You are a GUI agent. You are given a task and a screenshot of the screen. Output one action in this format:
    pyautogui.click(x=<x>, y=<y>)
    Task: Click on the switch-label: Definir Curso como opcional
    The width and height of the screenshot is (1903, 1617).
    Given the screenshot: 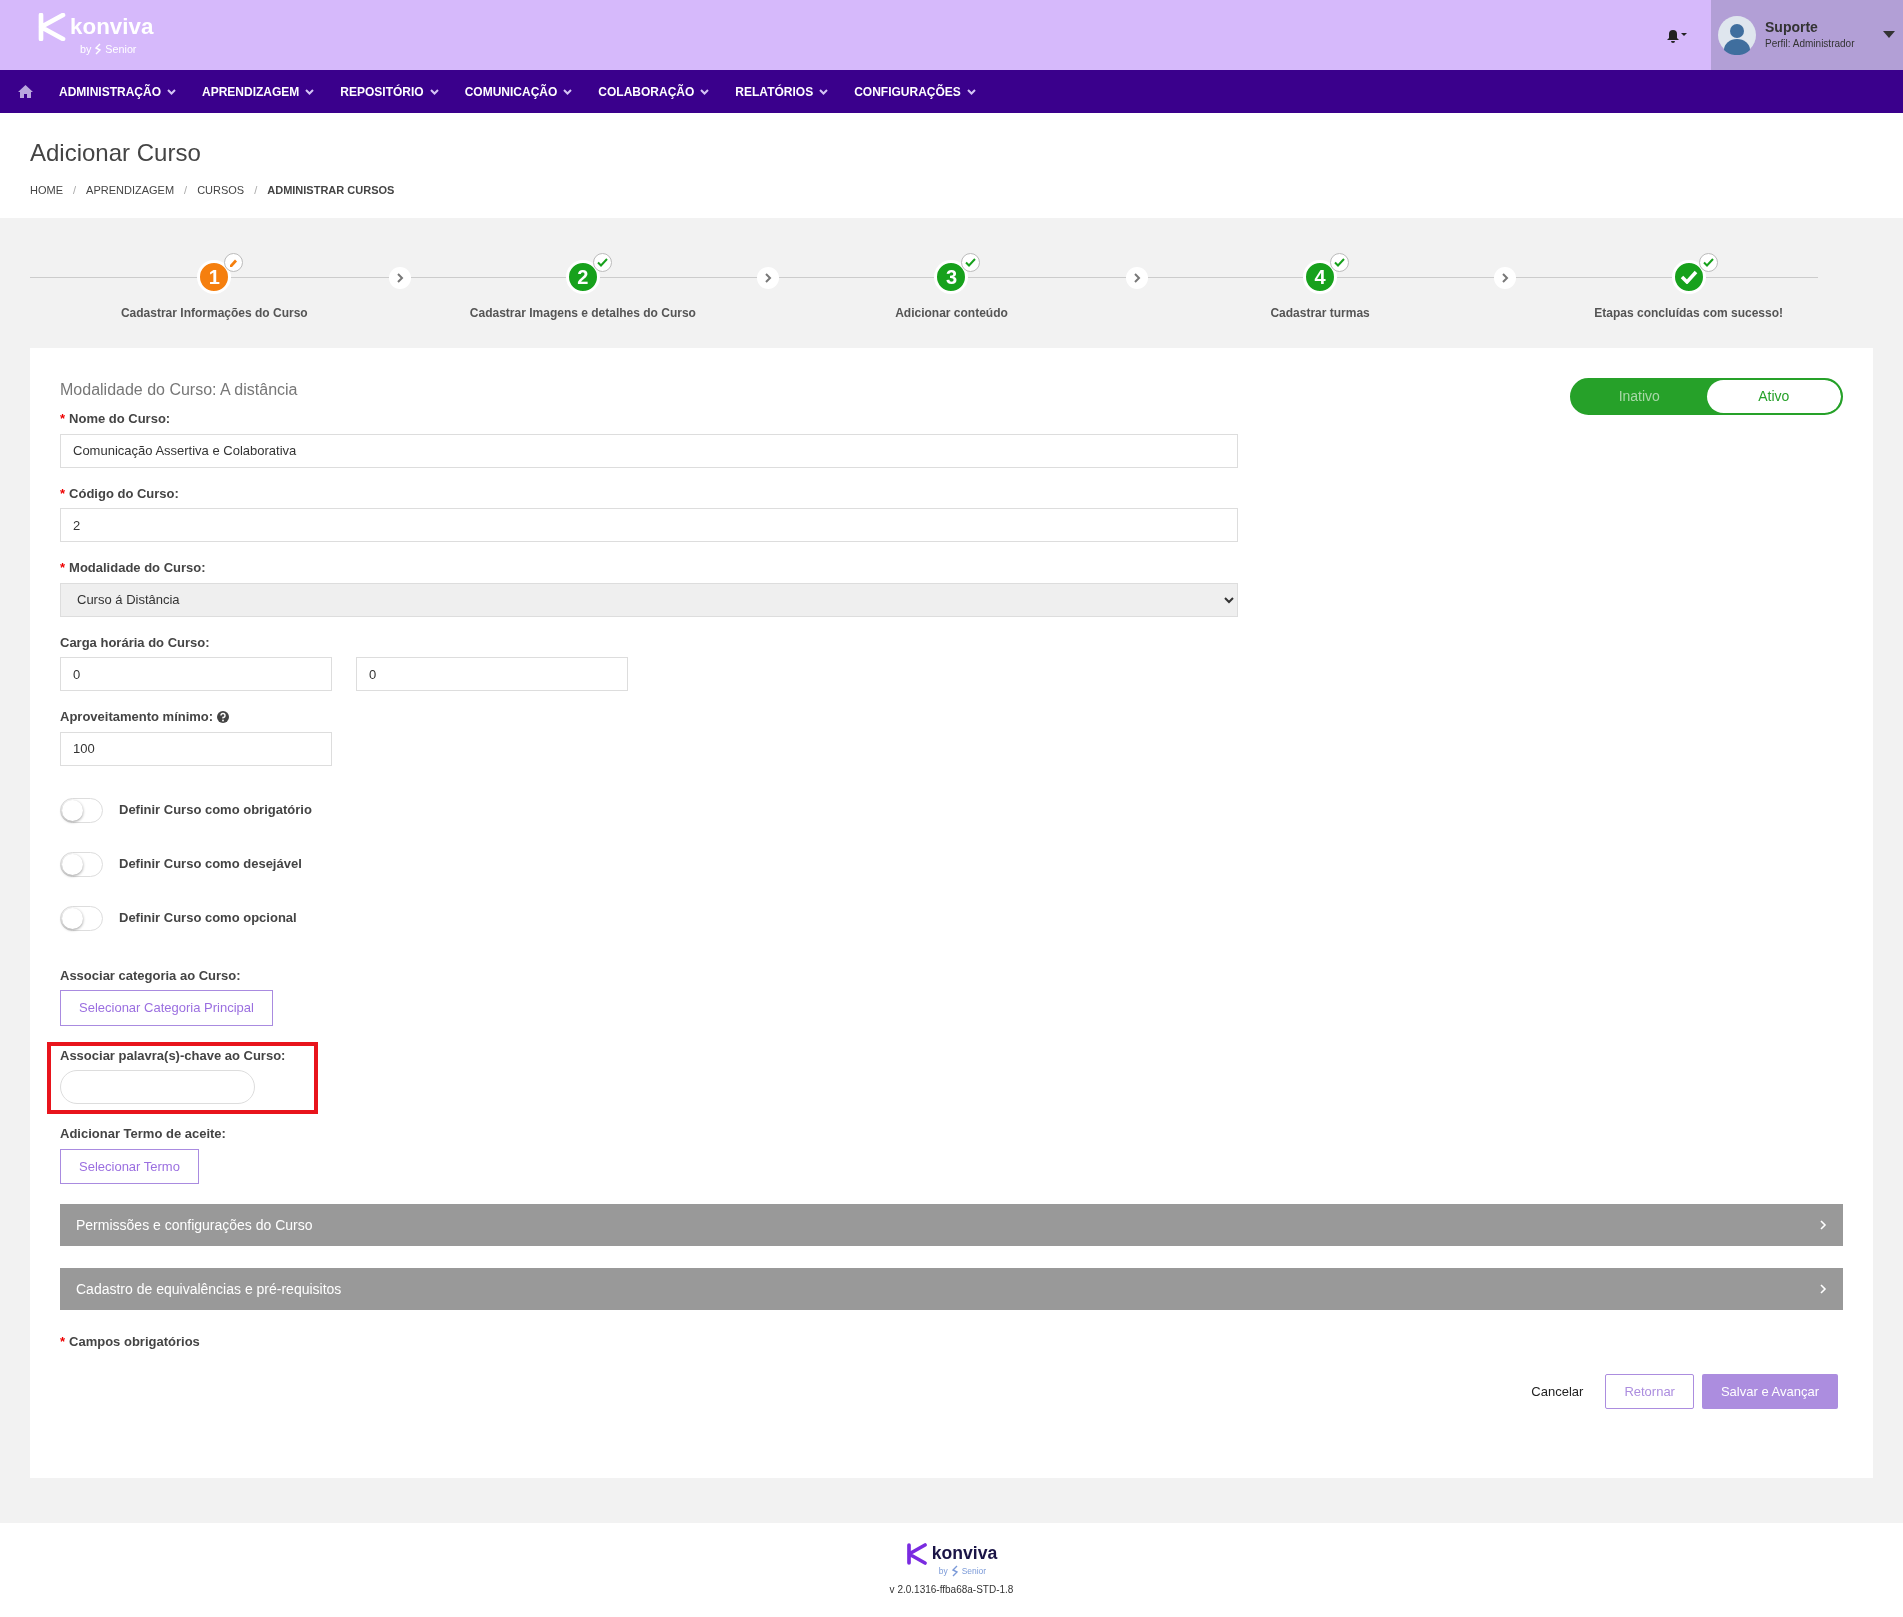 What is the action you would take?
    pyautogui.click(x=208, y=918)
    